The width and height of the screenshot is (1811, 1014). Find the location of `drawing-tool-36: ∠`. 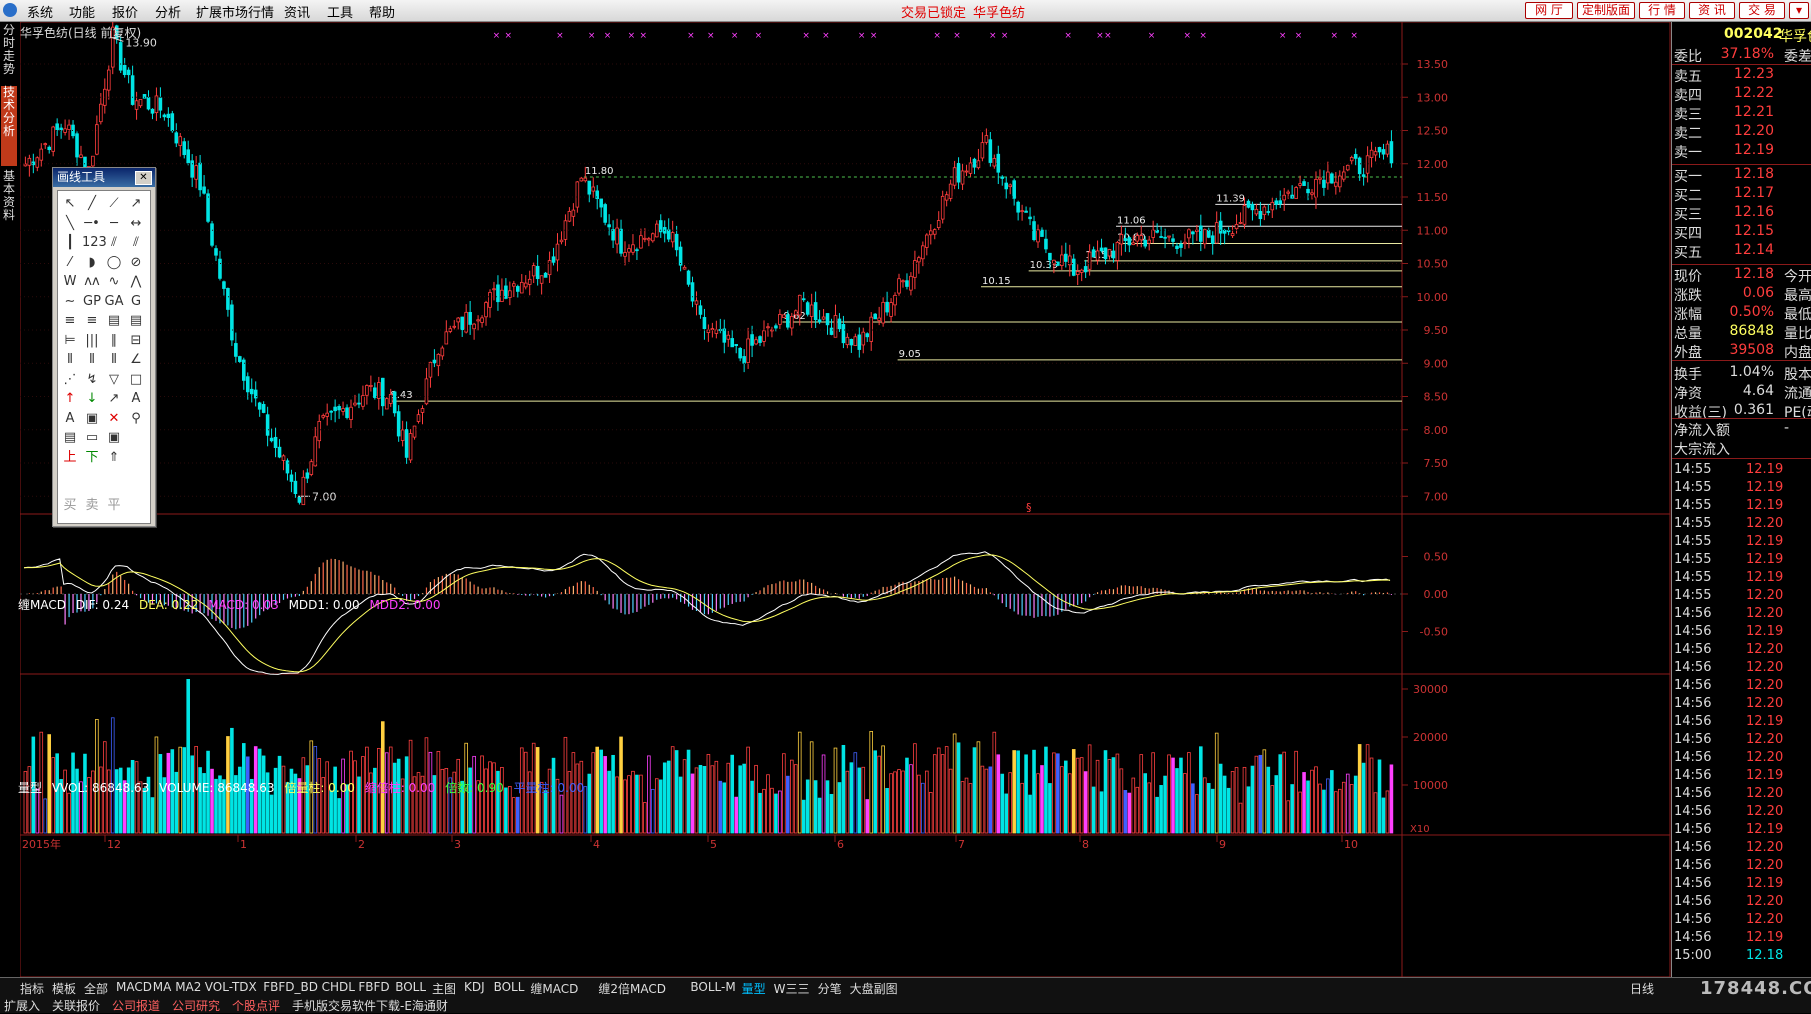

drawing-tool-36: ∠ is located at coordinates (136, 360).